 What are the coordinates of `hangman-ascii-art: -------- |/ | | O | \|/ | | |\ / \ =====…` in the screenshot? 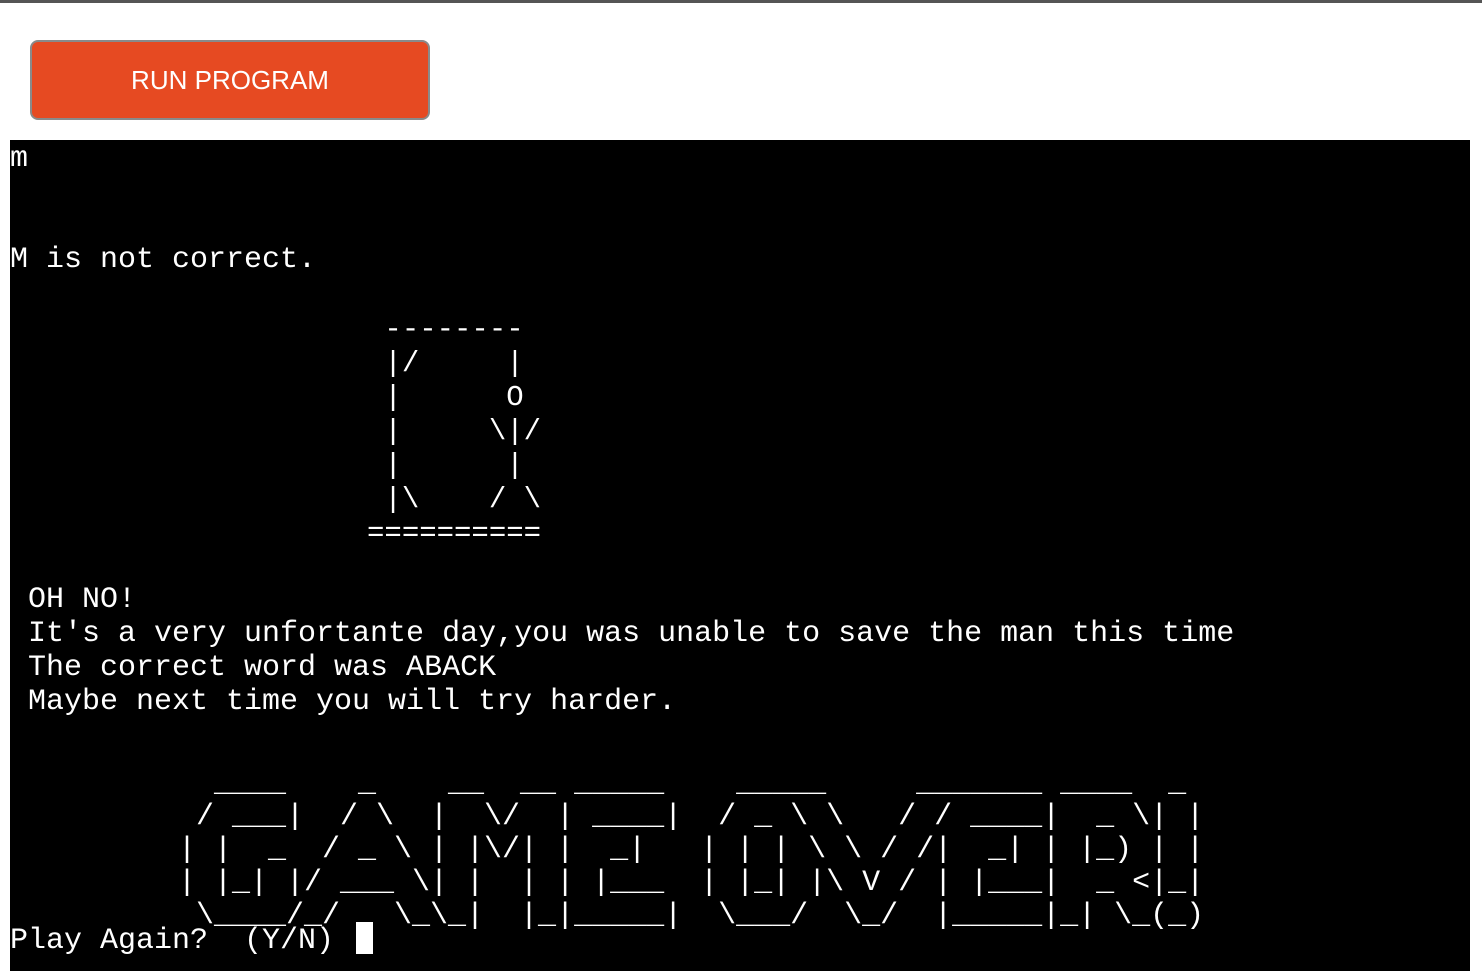 It's located at (454, 431).